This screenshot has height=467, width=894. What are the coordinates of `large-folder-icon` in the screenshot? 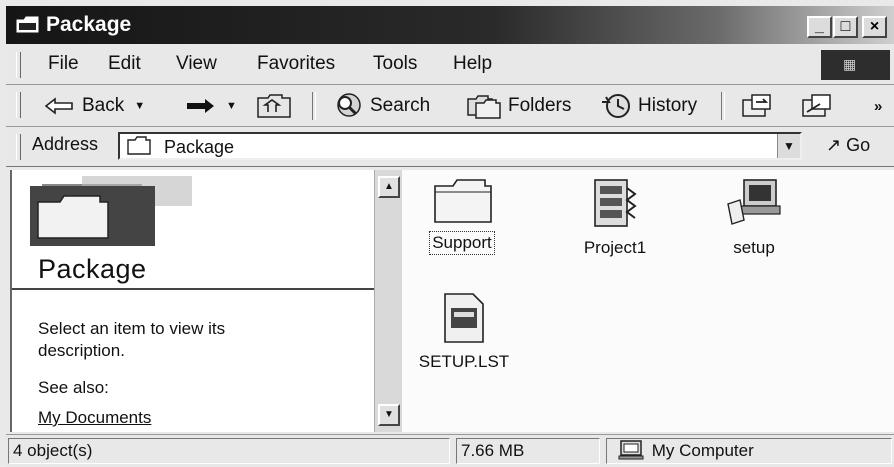 It's located at (111, 211).